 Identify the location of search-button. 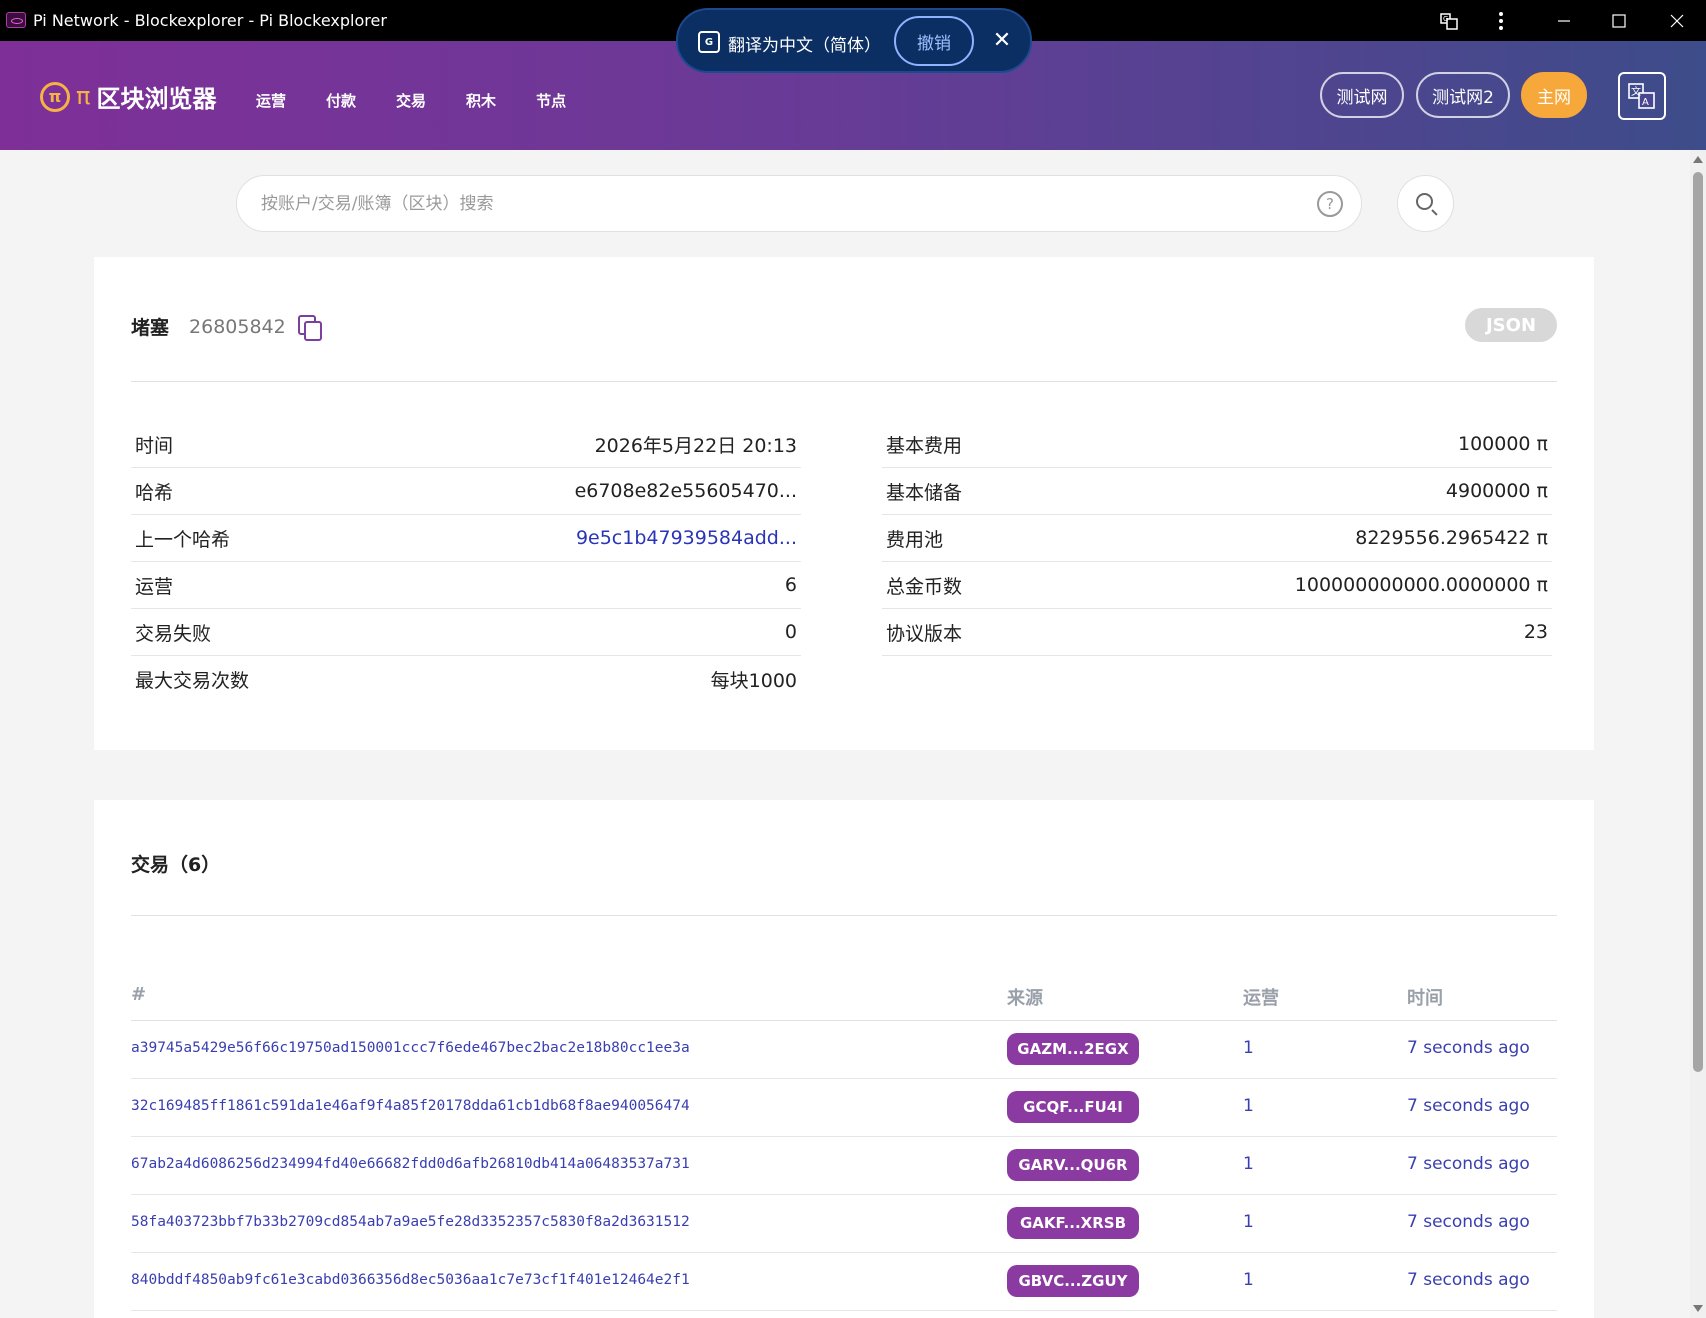
(1425, 203).